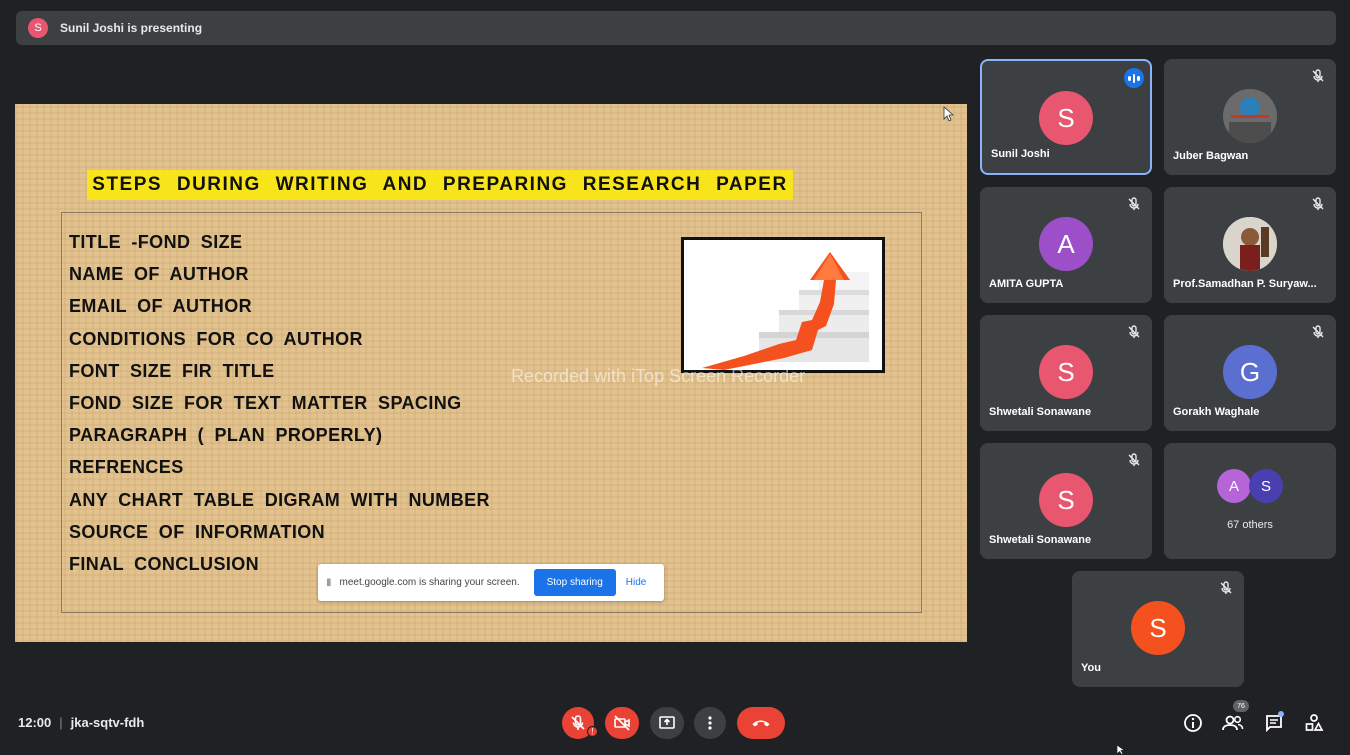  What do you see at coordinates (1241, 706) in the screenshot?
I see `people-count-badge: 76` at bounding box center [1241, 706].